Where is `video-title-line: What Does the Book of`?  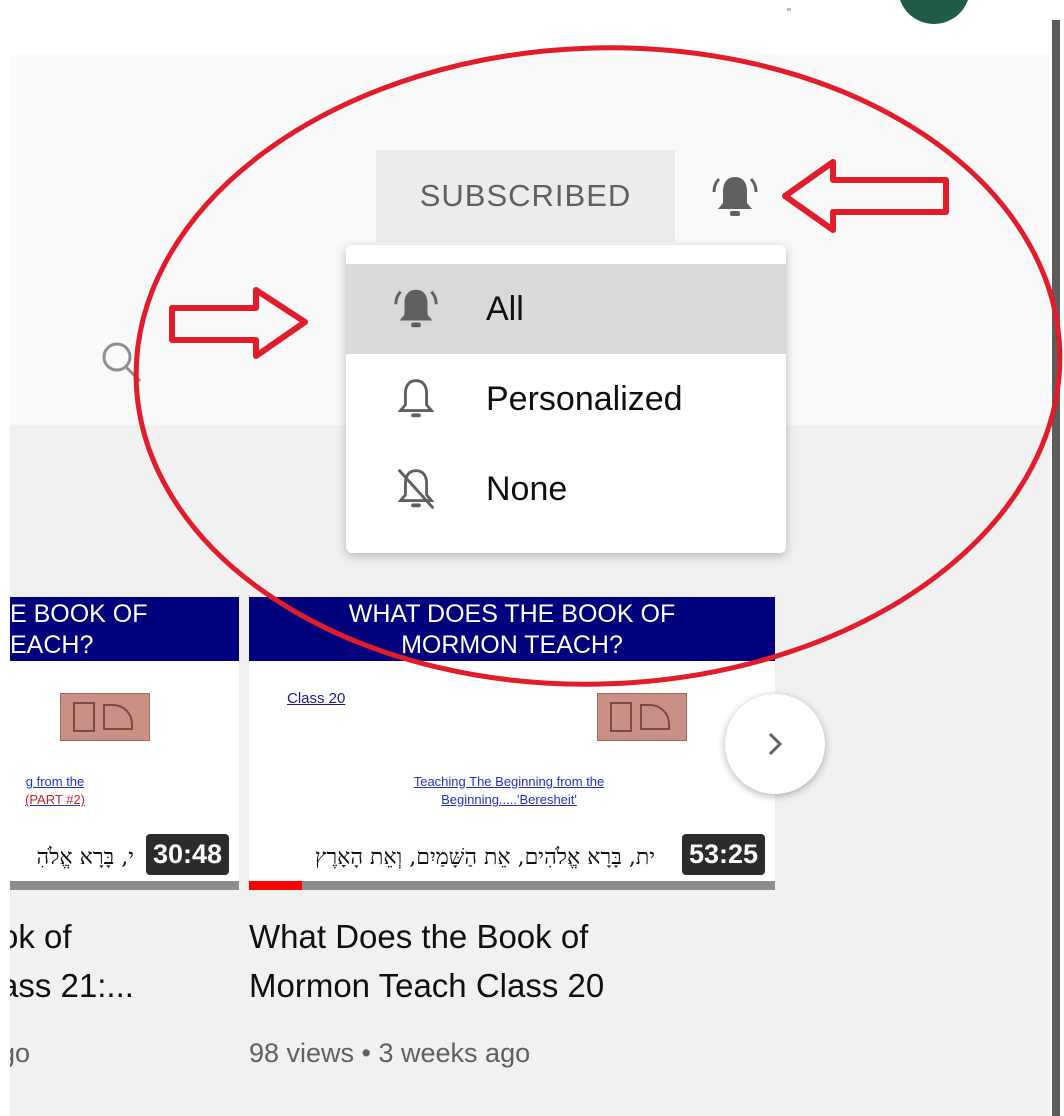 video-title-line: What Does the Book of is located at coordinates (418, 936).